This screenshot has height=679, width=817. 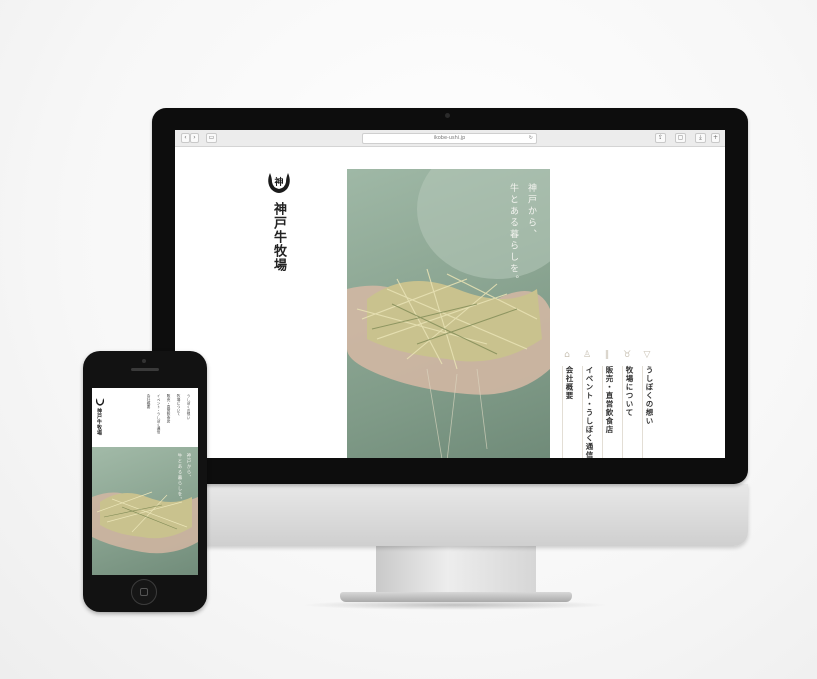 I want to click on nav-item-farm: ♉ 牧場について, so click(x=628, y=404).